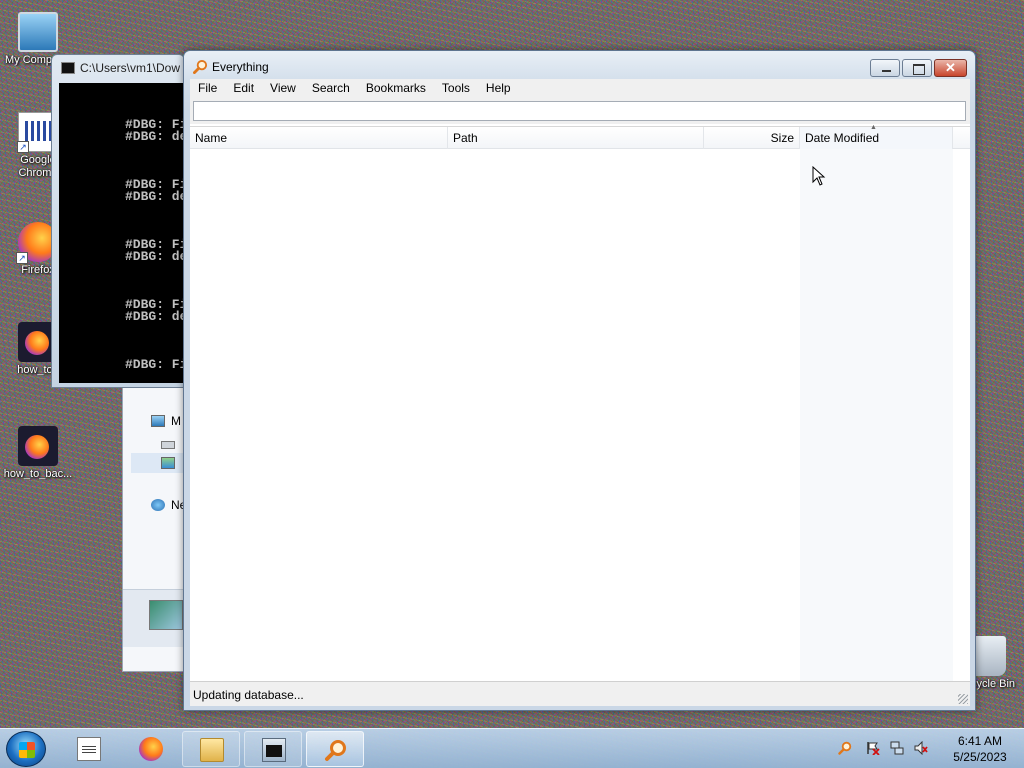 The image size is (1024, 768). I want to click on volume-muted-icon, so click(921, 748).